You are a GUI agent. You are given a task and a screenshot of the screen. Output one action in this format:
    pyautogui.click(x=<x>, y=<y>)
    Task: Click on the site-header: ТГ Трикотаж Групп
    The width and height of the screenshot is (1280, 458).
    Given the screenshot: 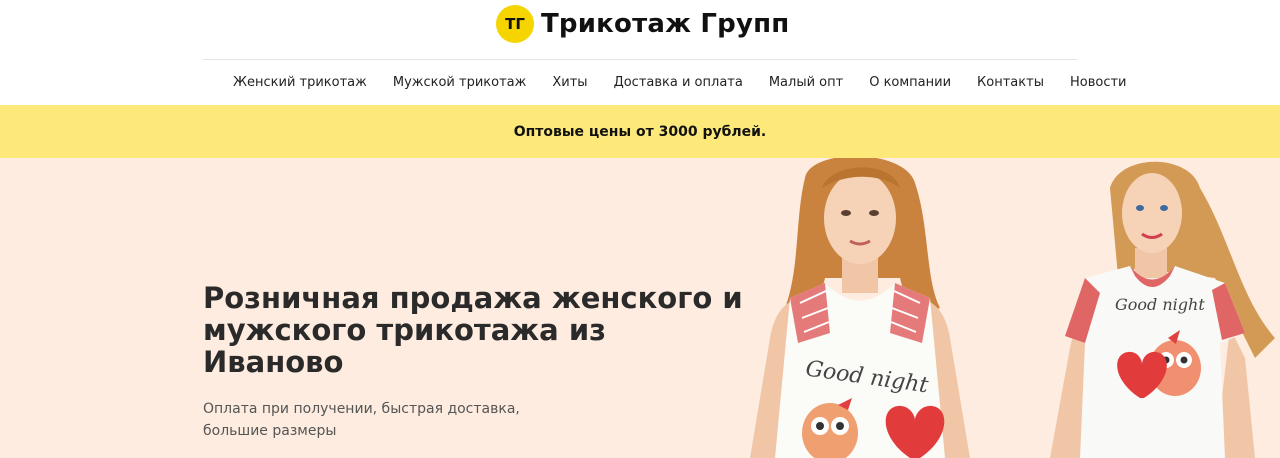 What is the action you would take?
    pyautogui.click(x=640, y=30)
    